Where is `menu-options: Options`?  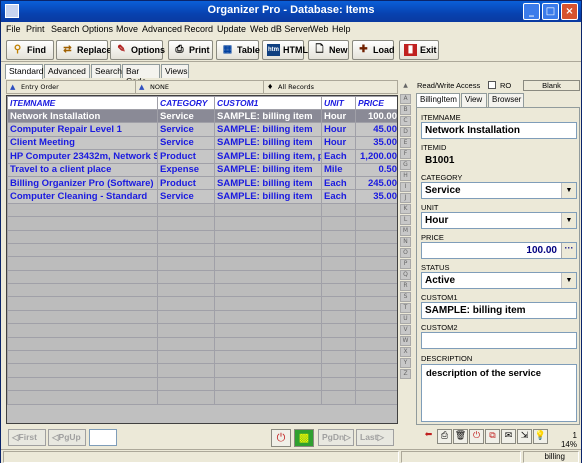
menu-options: Options is located at coordinates (97, 29).